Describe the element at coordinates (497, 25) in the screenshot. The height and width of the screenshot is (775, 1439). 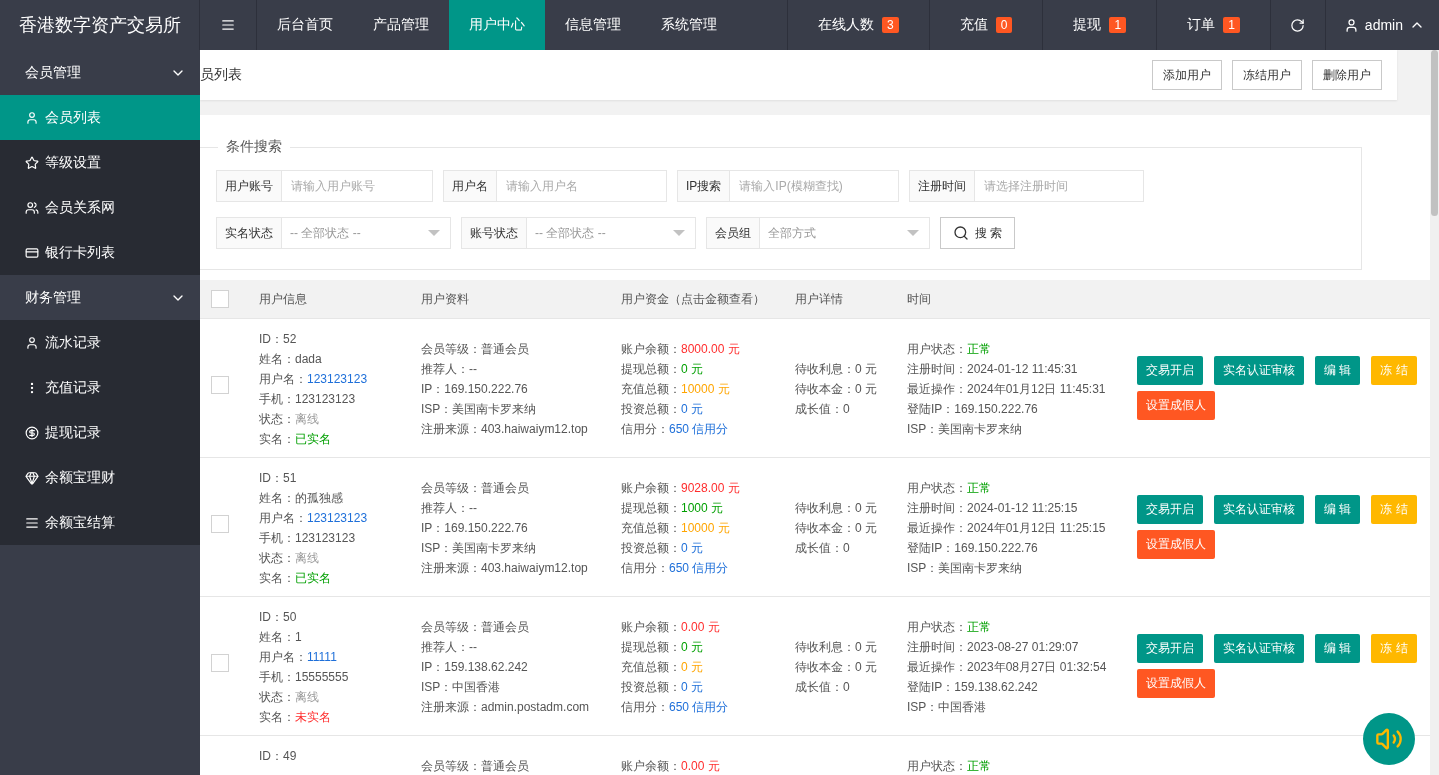
I see `nav-tab: 用户中心` at that location.